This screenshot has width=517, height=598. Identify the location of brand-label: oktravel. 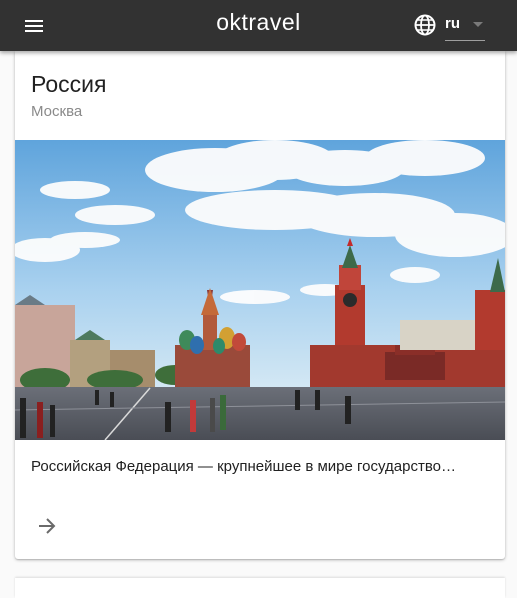
(258, 22).